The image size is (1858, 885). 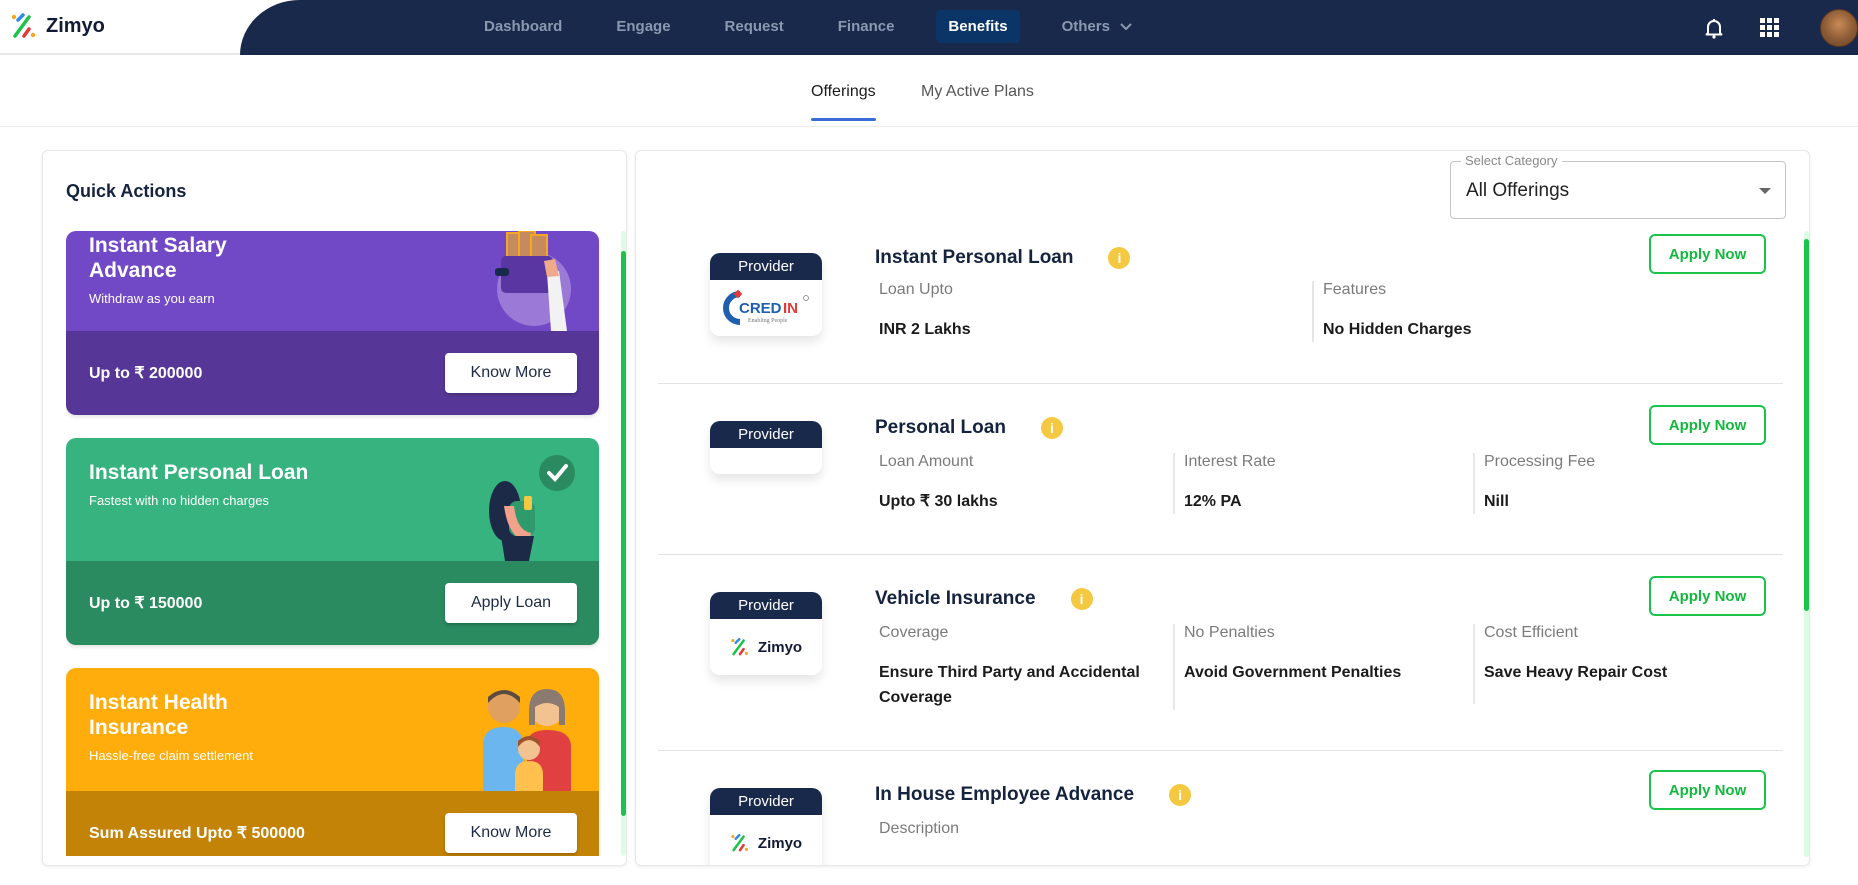 What do you see at coordinates (1518, 190) in the screenshot?
I see `category-select-value: All Offerings` at bounding box center [1518, 190].